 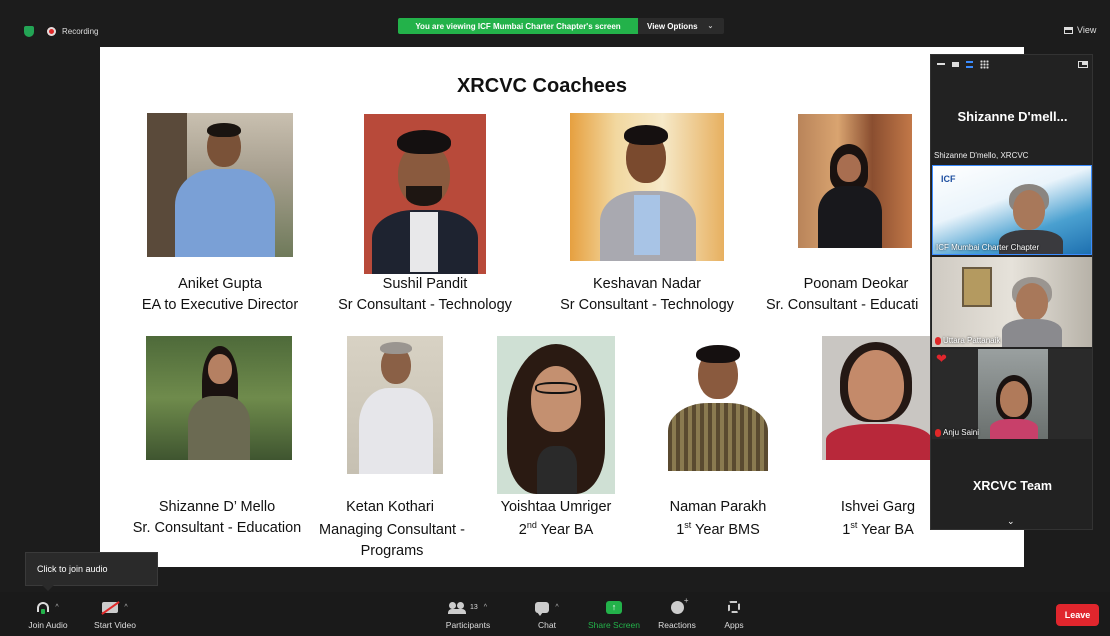 I want to click on view-label: View, so click(x=1087, y=30).